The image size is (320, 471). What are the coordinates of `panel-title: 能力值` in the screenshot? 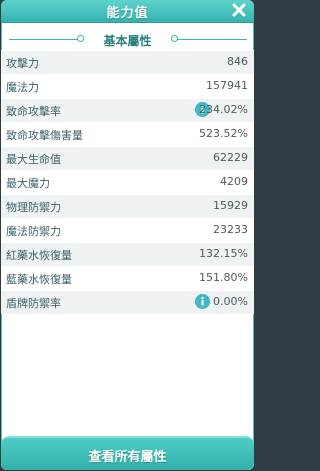 It's located at (127, 13).